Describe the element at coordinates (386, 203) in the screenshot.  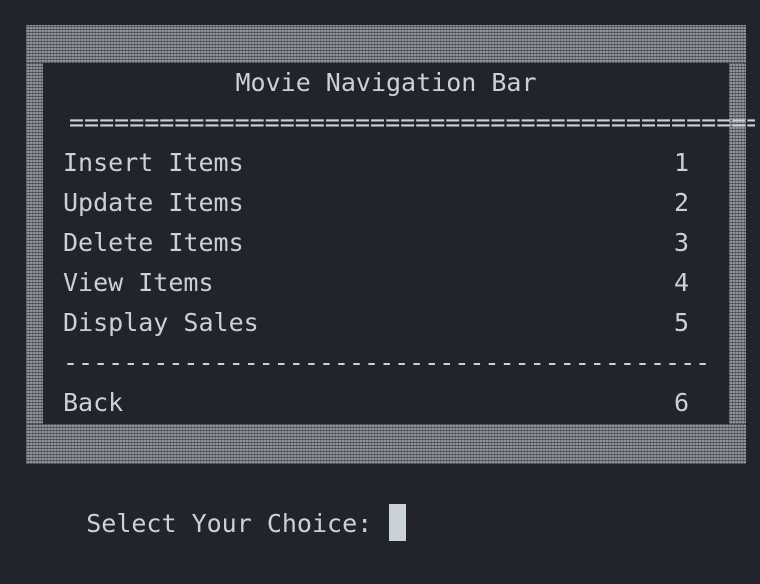
I see `menu-item-update-items: Update Items 2` at that location.